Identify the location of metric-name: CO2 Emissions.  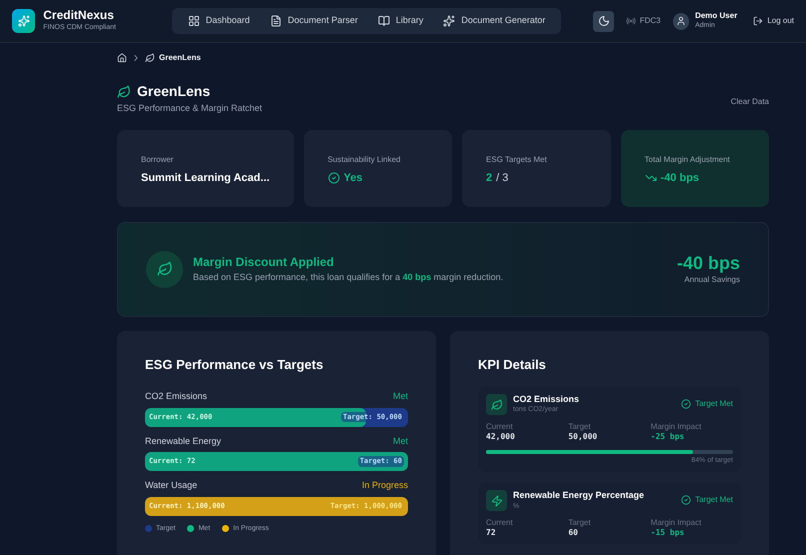
(176, 396).